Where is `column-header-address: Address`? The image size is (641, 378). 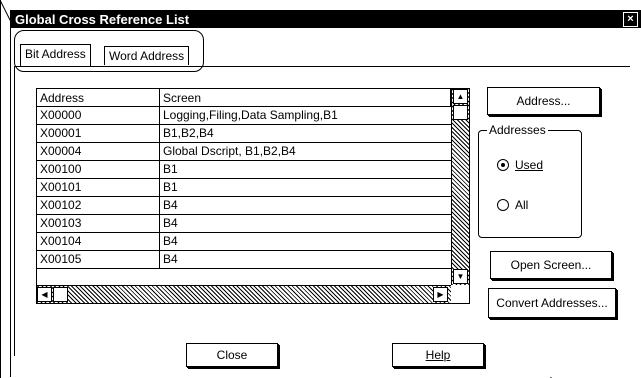 column-header-address: Address is located at coordinates (98, 98).